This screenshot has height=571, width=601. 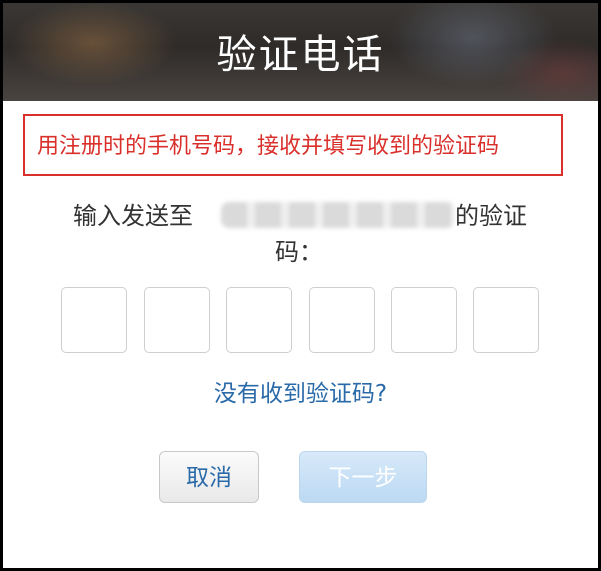 I want to click on prompt-suffix: 的验证, so click(x=491, y=216).